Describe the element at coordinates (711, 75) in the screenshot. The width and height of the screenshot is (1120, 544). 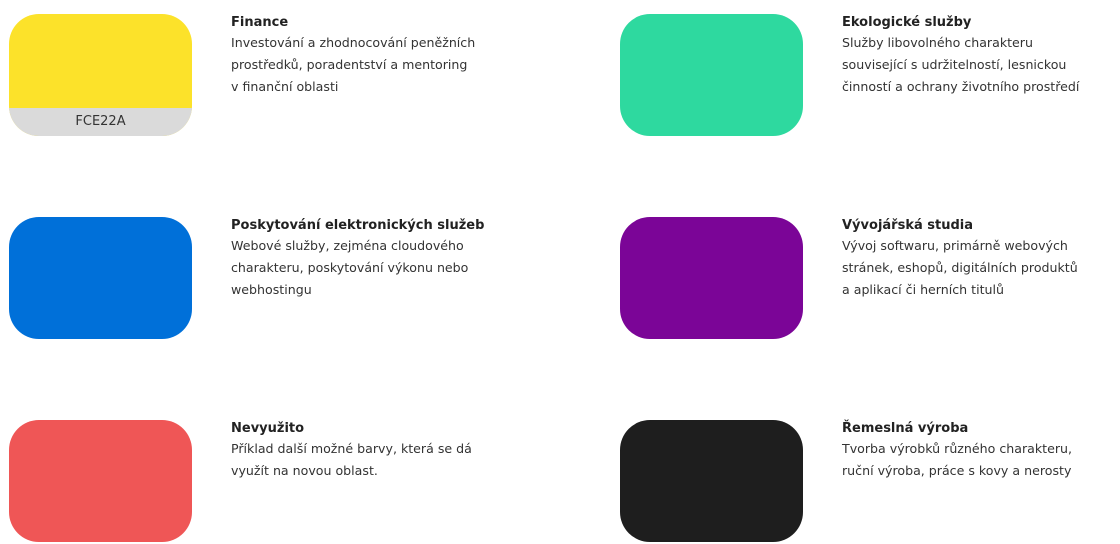
I see `color-swatch-ekologicke-sluzby` at that location.